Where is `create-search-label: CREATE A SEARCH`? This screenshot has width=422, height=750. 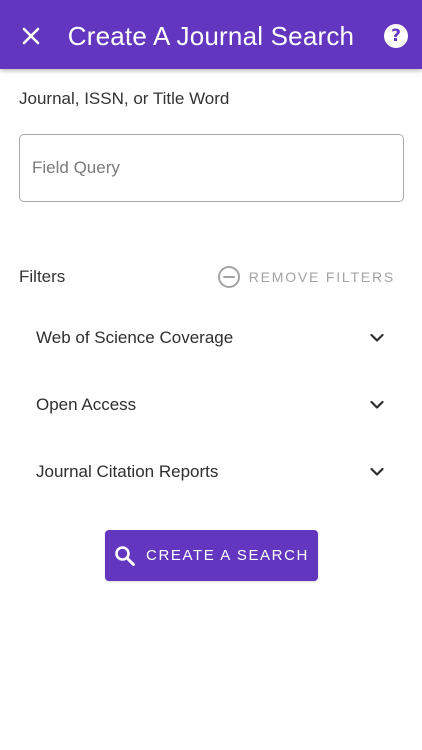 create-search-label: CREATE A SEARCH is located at coordinates (227, 555).